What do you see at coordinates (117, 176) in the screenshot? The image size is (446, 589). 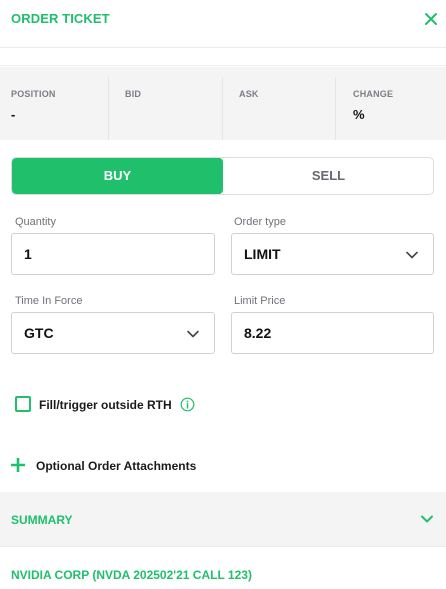 I see `buy-button: BUY` at bounding box center [117, 176].